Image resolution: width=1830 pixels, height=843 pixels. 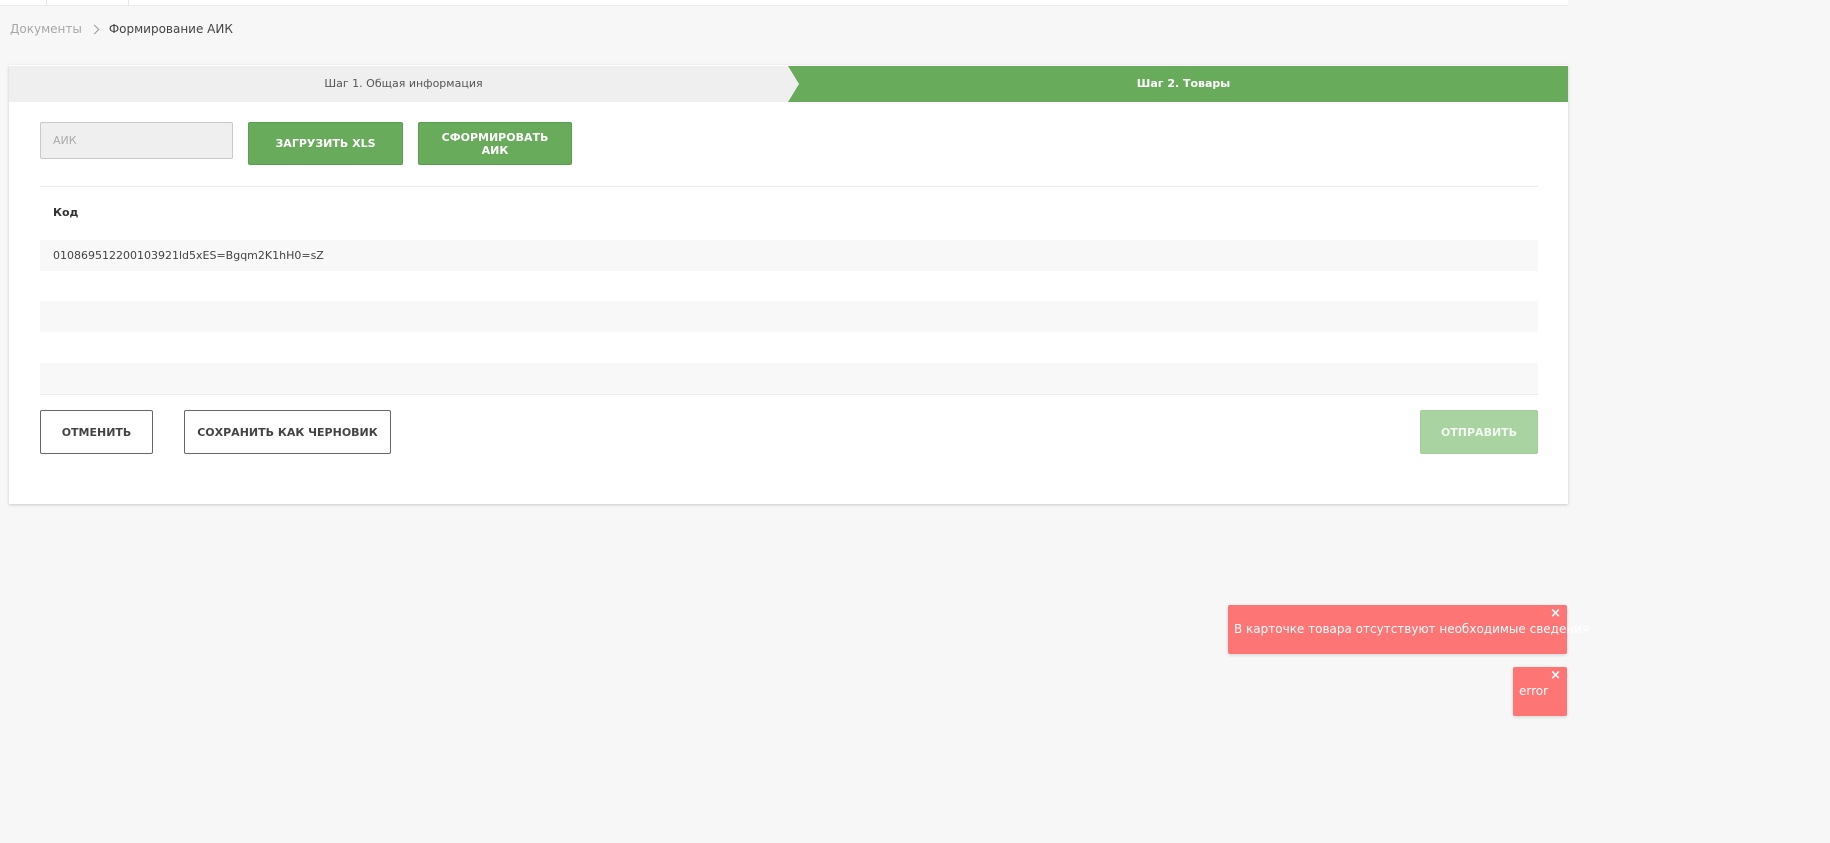 I want to click on step-general-info: Шаг 1. Общая информация, so click(x=403, y=84).